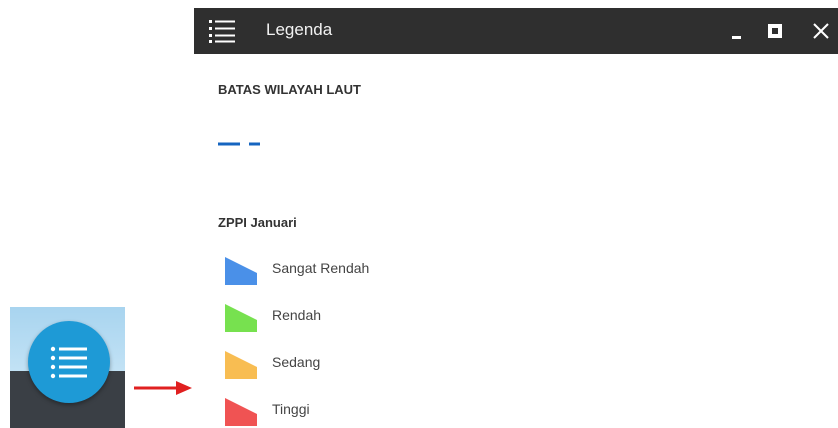  What do you see at coordinates (241, 412) in the screenshot?
I see `swatch-tinggi` at bounding box center [241, 412].